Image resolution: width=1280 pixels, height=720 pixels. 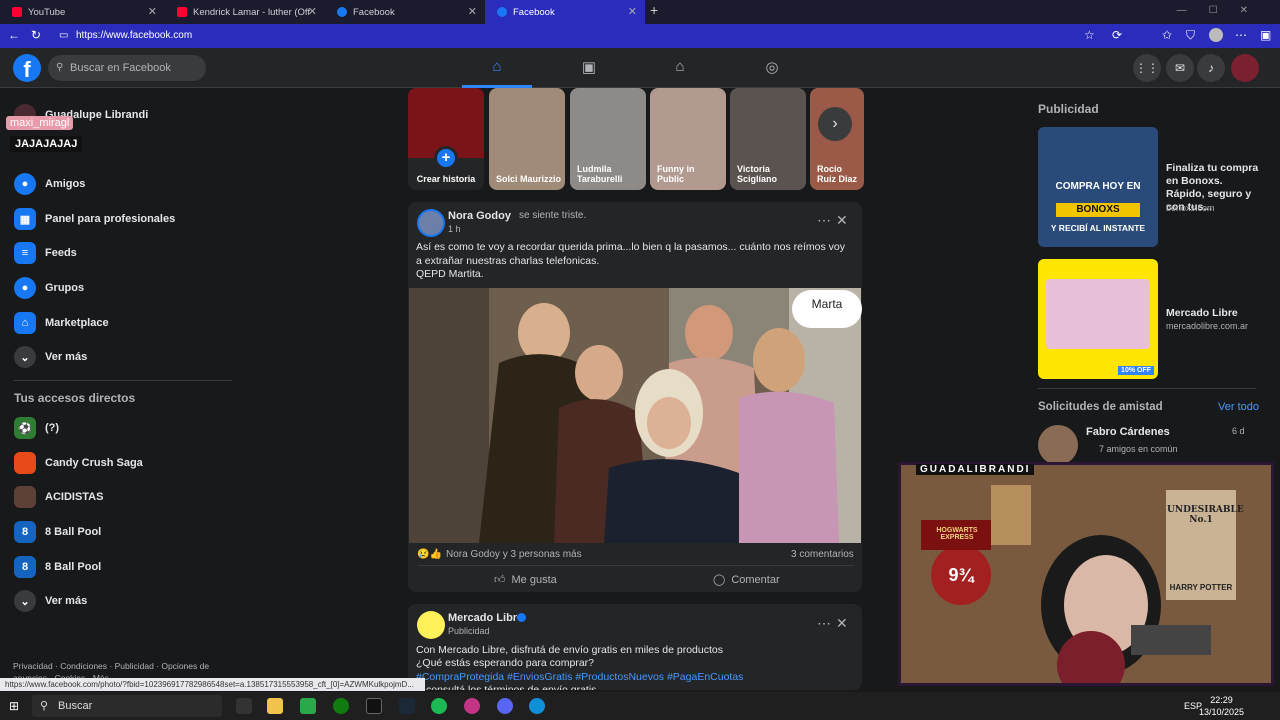 What do you see at coordinates (1223, 10) in the screenshot?
I see `window-controls: —☐✕` at bounding box center [1223, 10].